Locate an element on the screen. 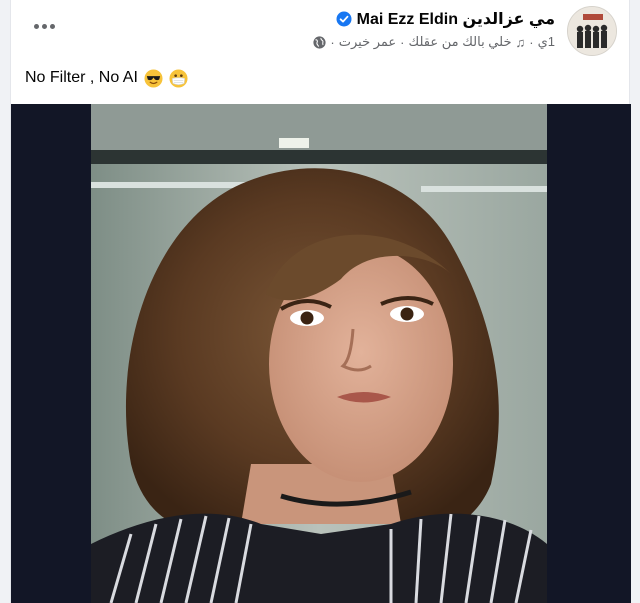 This screenshot has height=603, width=640. song-title: خلي بالك من عقلك is located at coordinates (460, 42).